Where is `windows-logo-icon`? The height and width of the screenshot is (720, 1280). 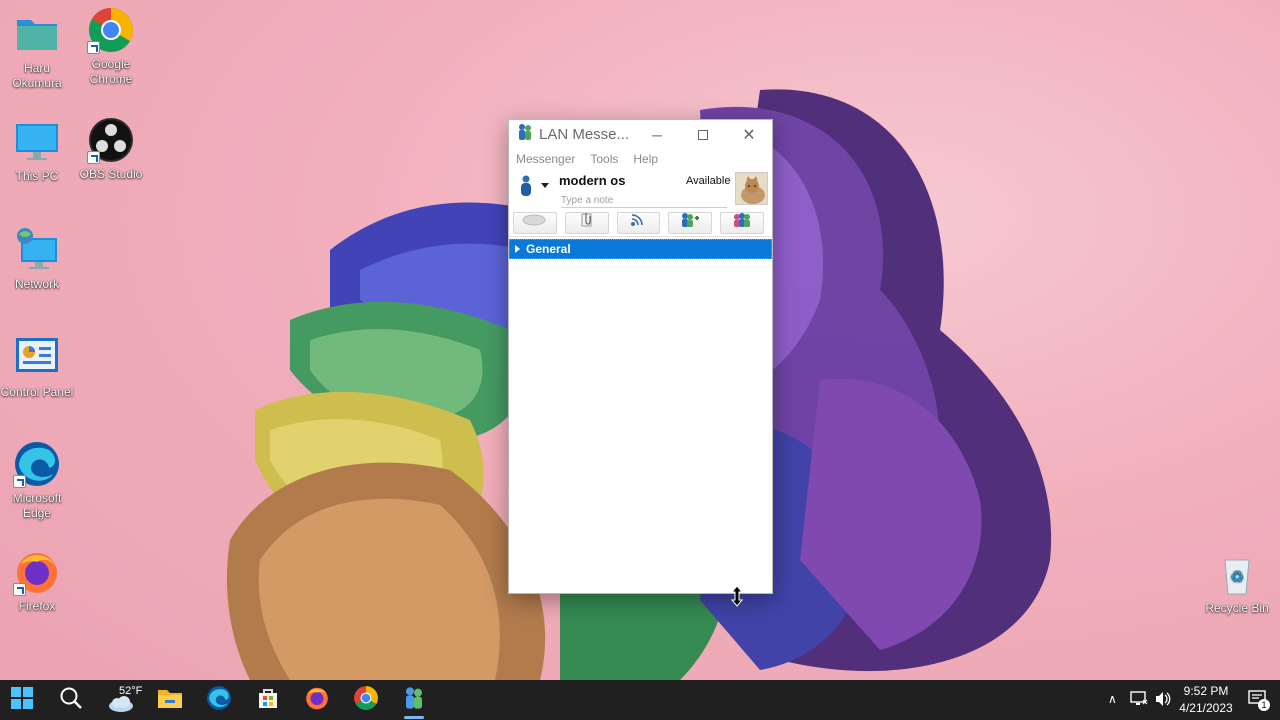 windows-logo-icon is located at coordinates (22, 700).